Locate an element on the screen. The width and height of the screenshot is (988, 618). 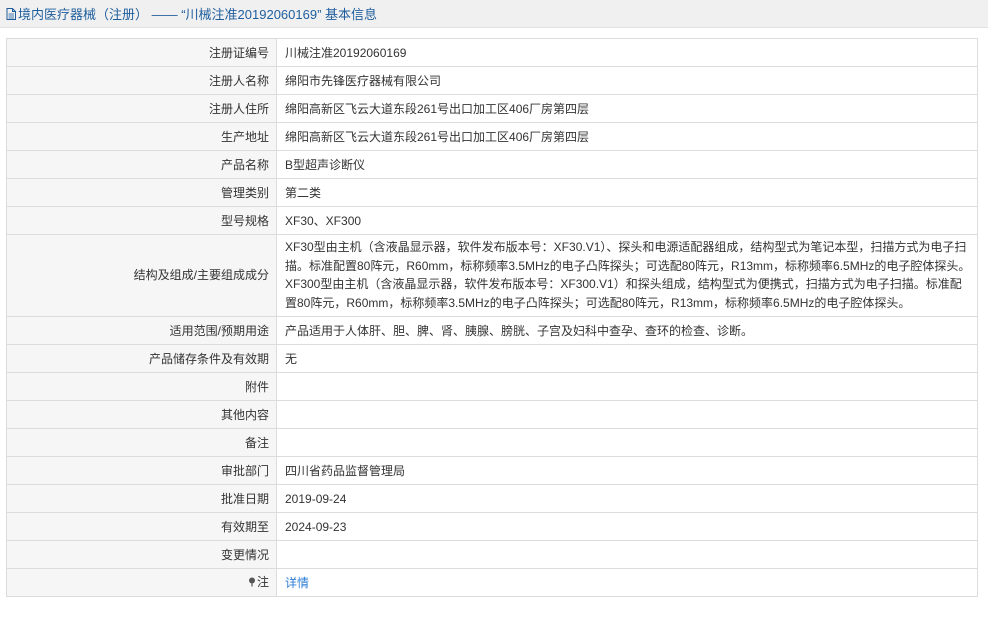
row-label: 审批部门 is located at coordinates (141, 470).